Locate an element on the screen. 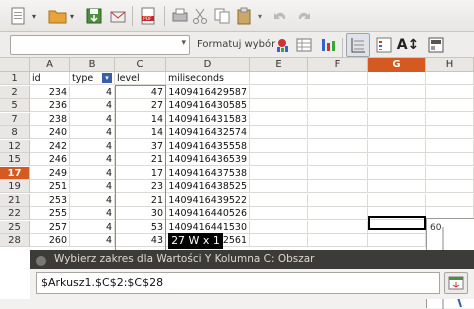 This screenshot has height=309, width=474. column-header-h: H is located at coordinates (450, 65).